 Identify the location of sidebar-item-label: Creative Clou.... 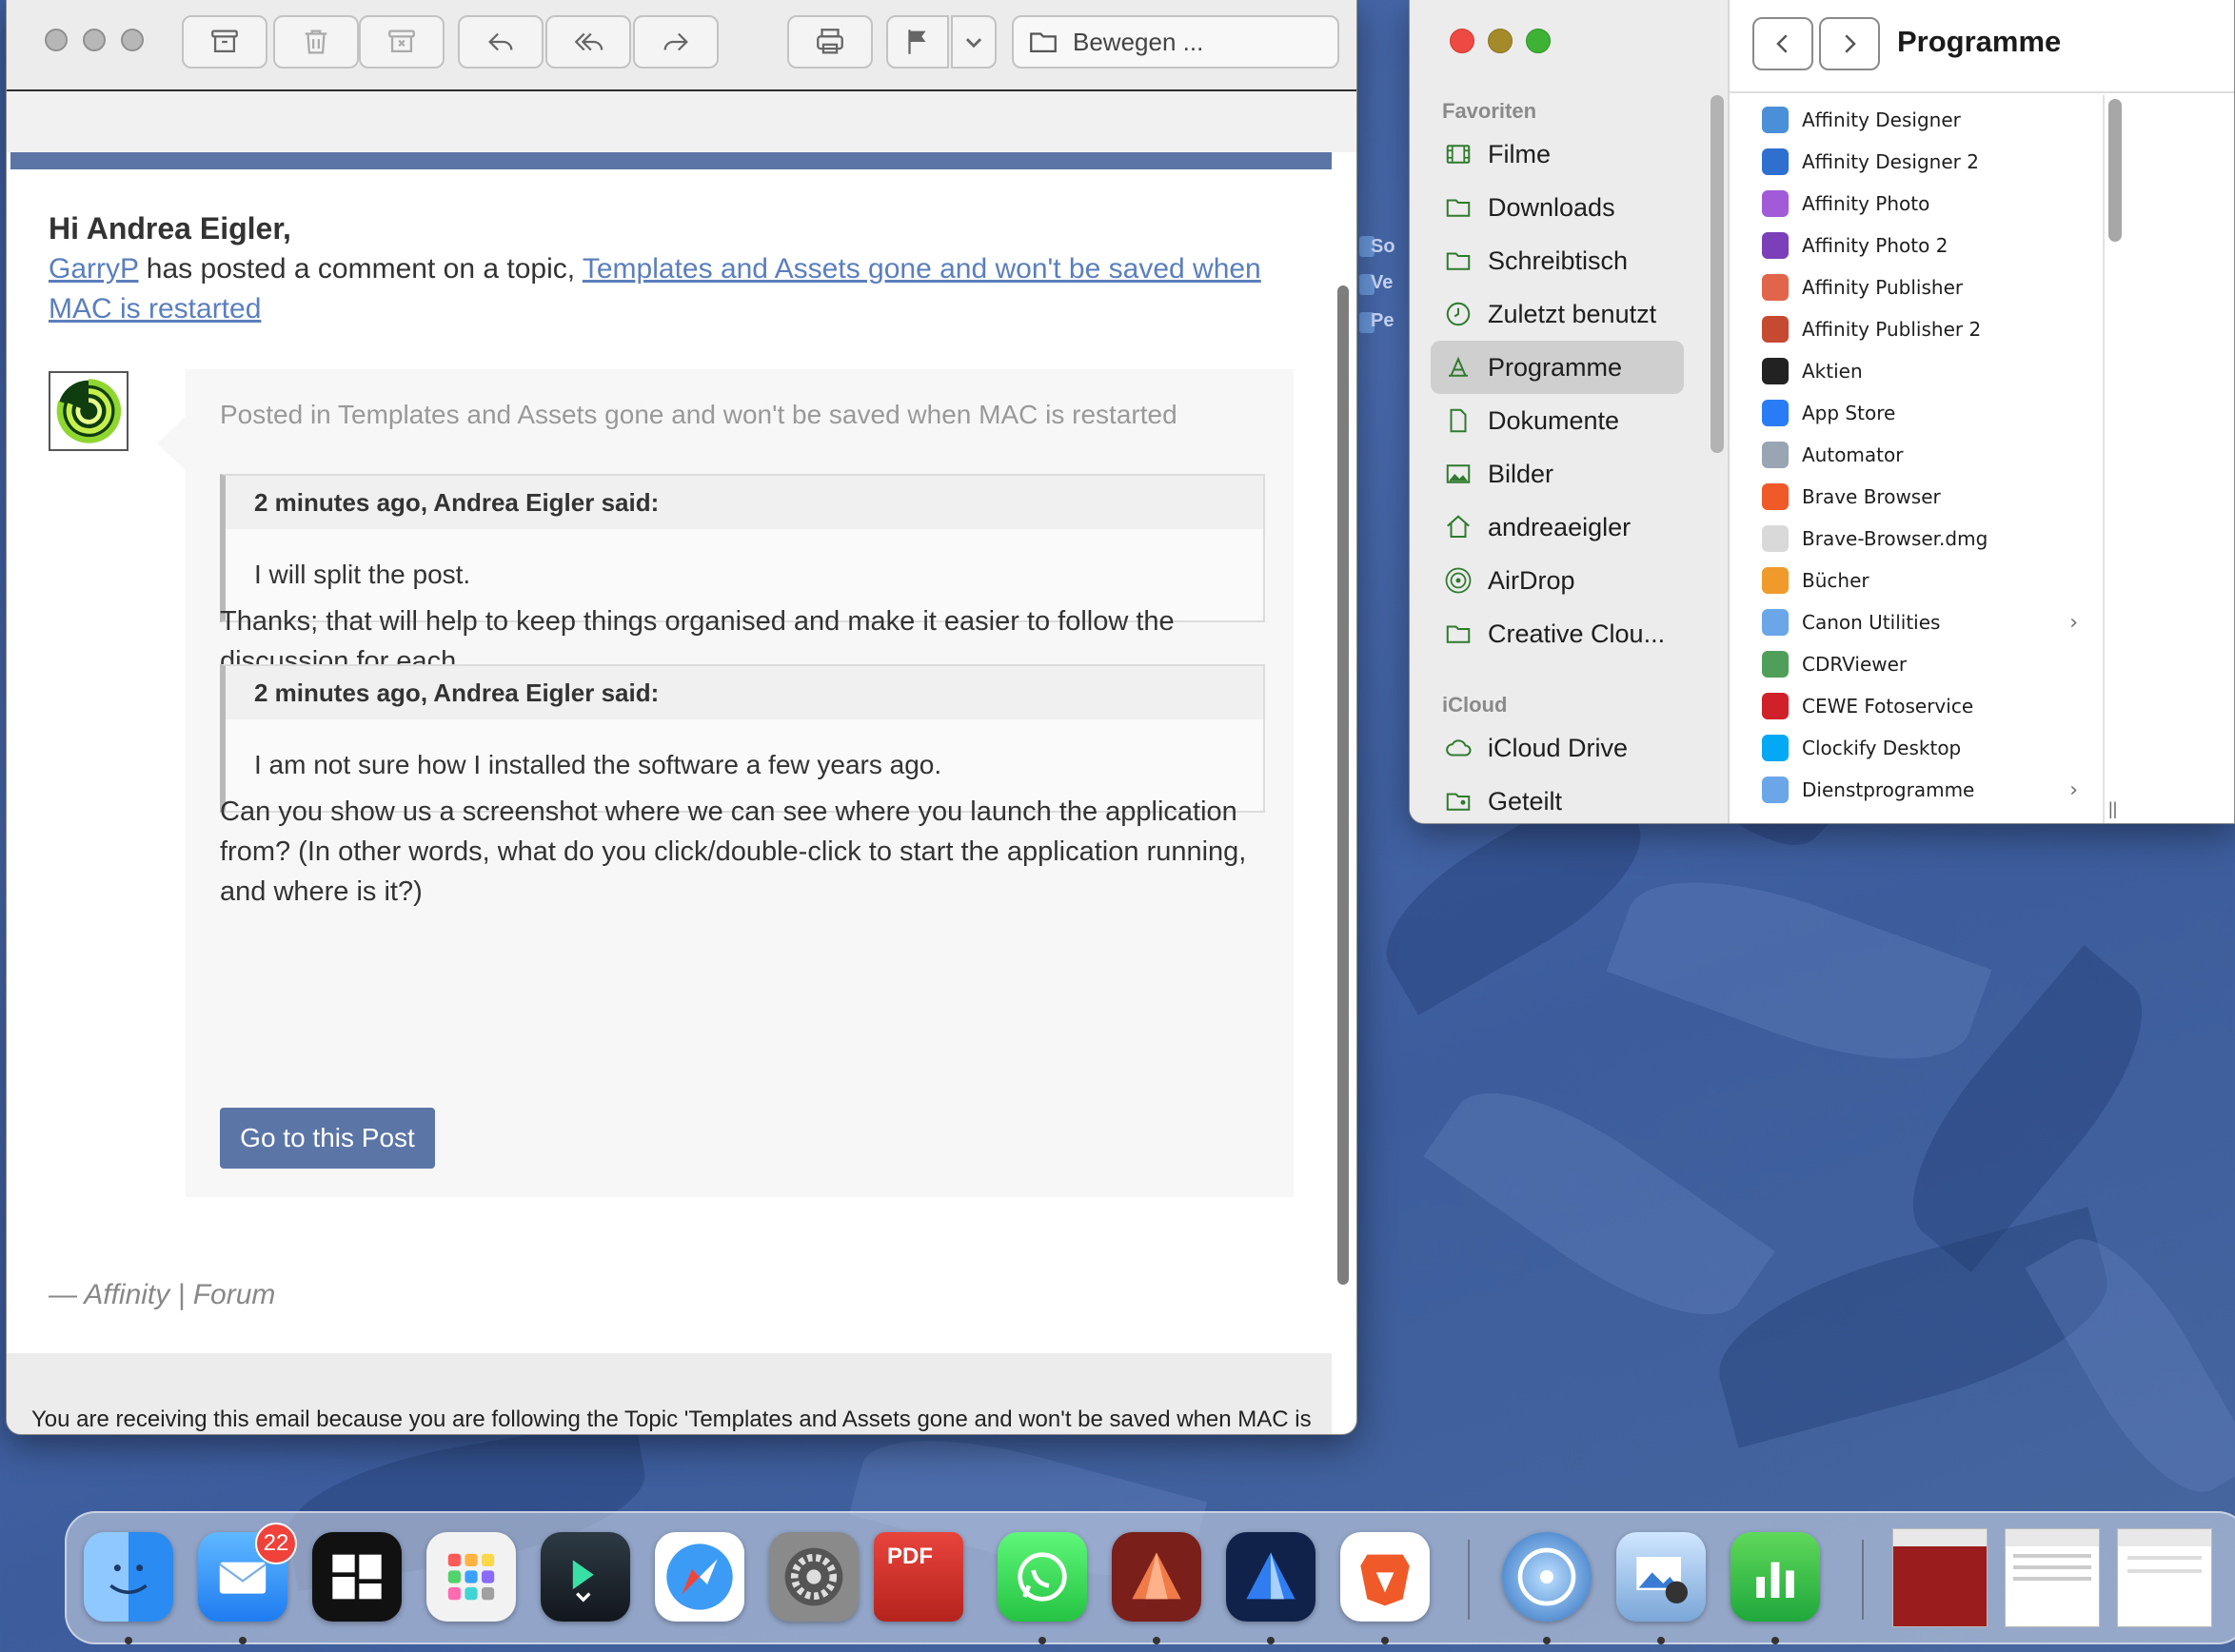
(1577, 633).